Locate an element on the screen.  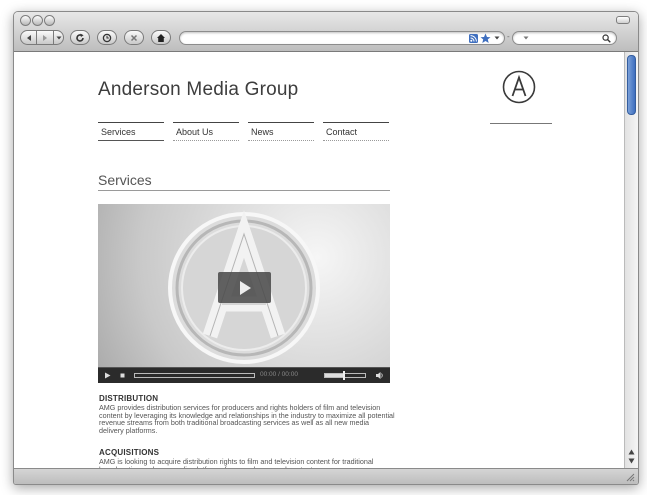
forward-icon is located at coordinates (45, 37).